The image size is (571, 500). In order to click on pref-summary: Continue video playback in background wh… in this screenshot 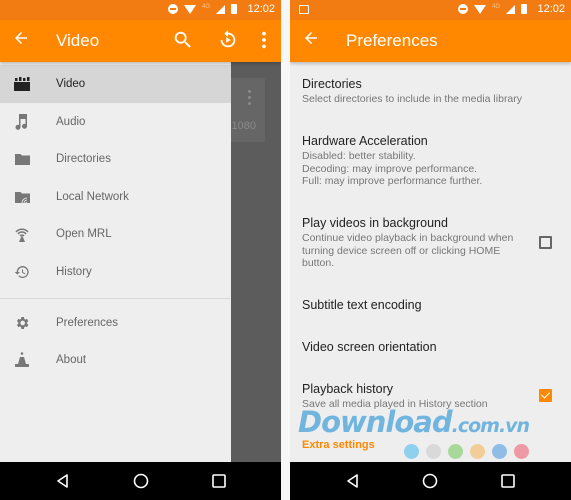, I will do `click(408, 250)`.